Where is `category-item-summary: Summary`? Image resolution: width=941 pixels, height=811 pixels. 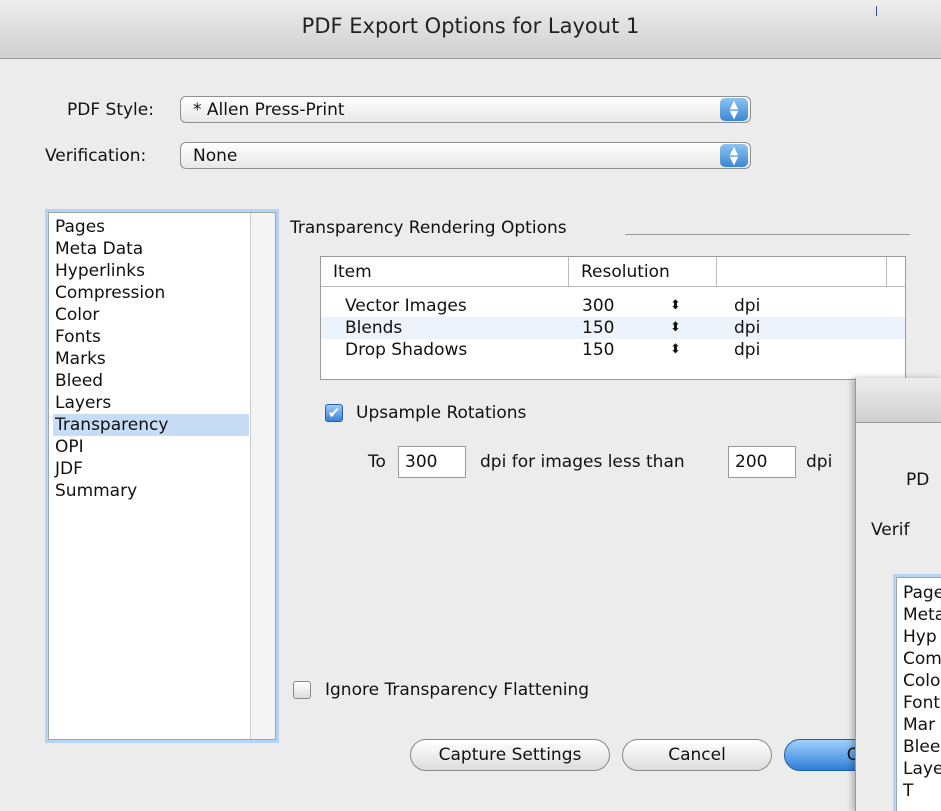
category-item-summary: Summary is located at coordinates (151, 491).